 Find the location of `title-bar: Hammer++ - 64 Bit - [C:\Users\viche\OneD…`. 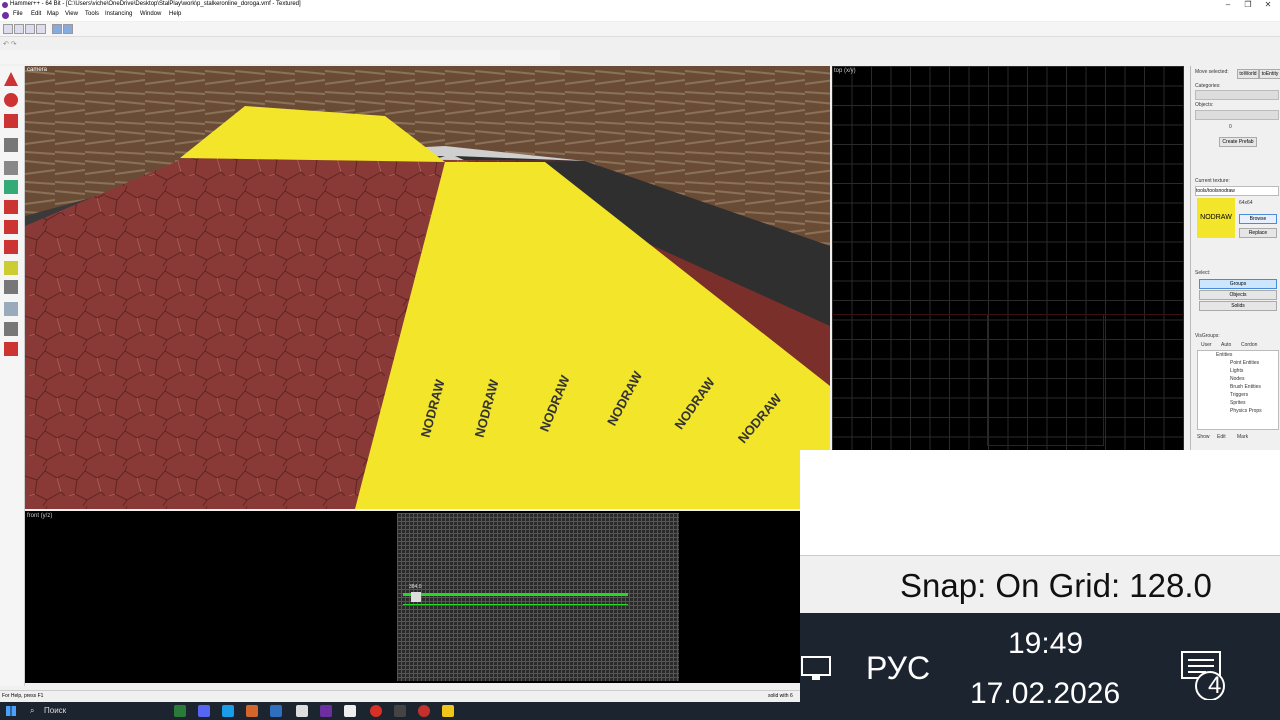

title-bar: Hammer++ - 64 Bit - [C:\Users\viche\OneD… is located at coordinates (640, 5).